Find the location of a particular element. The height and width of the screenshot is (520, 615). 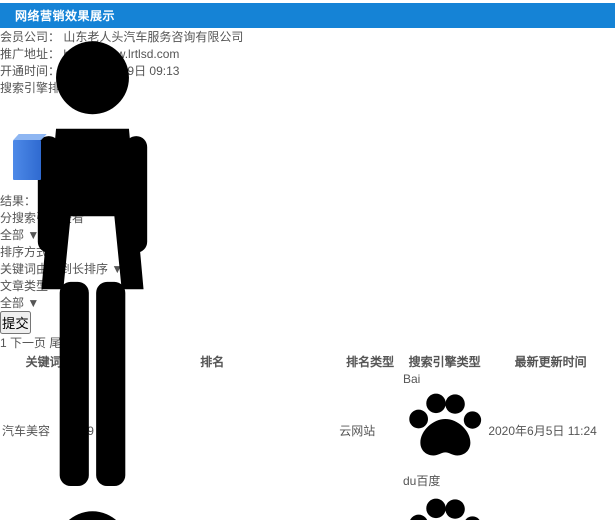

baidu-pc-logo: Bai du百度 is located at coordinates (444, 430).